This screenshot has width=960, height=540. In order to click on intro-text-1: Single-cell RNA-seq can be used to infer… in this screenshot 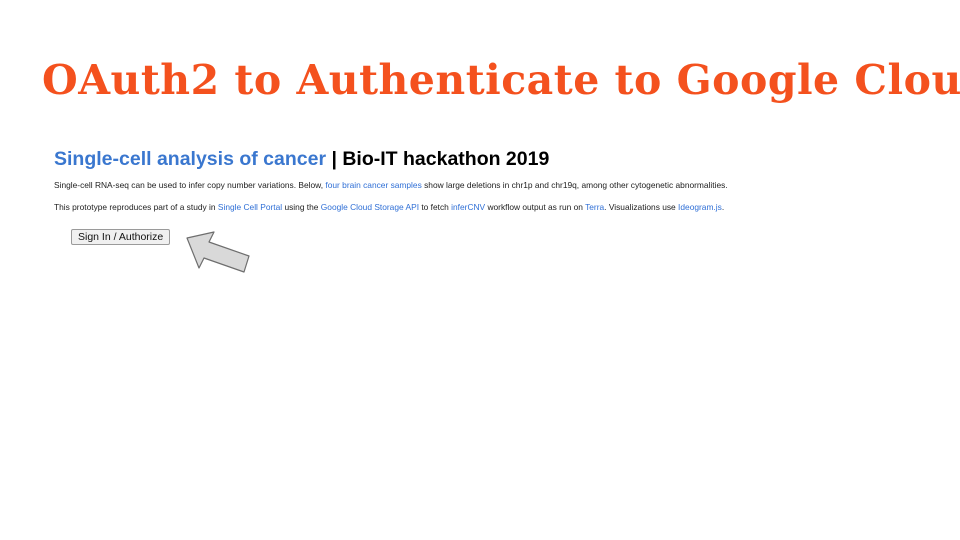, I will do `click(190, 185)`.